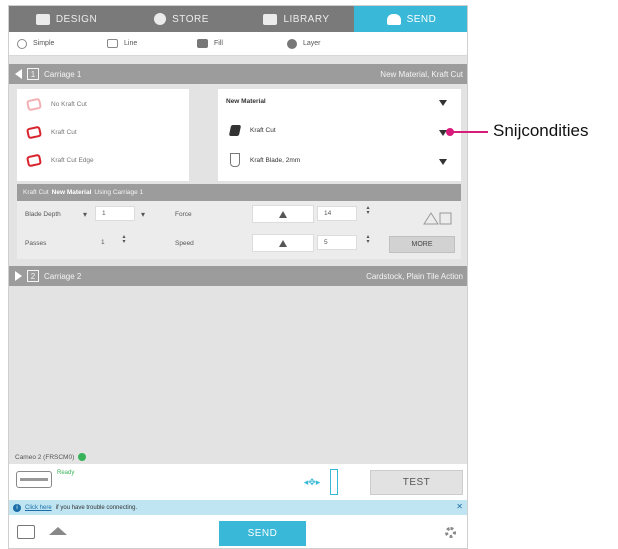 The width and height of the screenshot is (618, 549). I want to click on blade-depth-field: 1, so click(115, 213).